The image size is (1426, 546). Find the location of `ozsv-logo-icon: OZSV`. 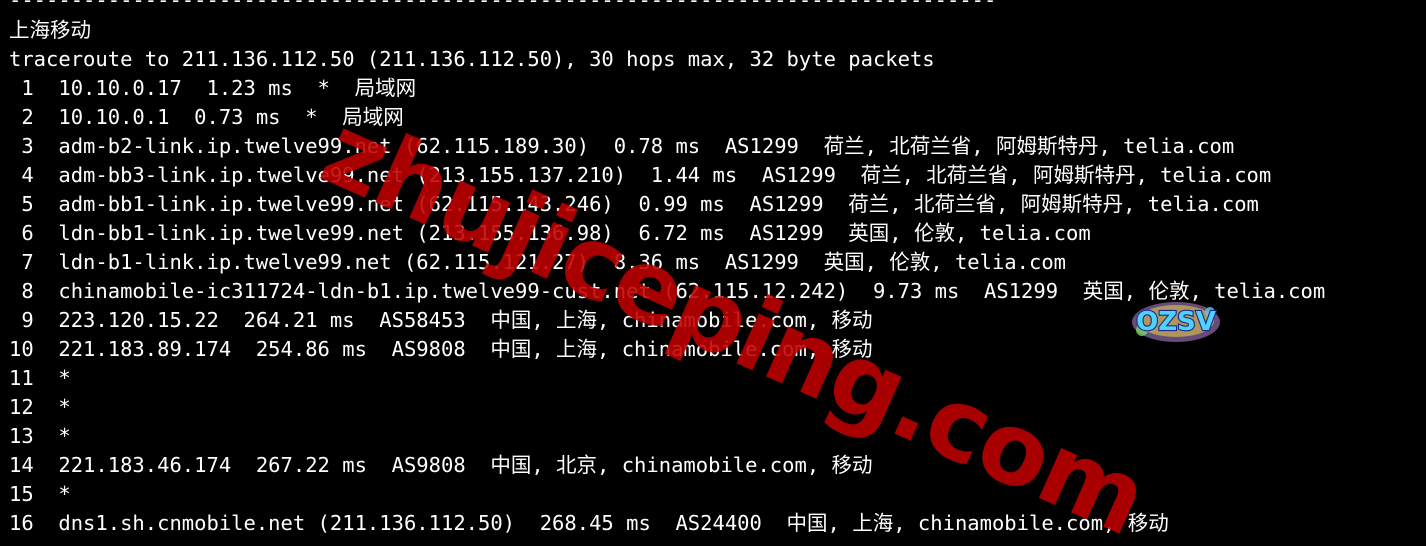

ozsv-logo-icon: OZSV is located at coordinates (1176, 321).